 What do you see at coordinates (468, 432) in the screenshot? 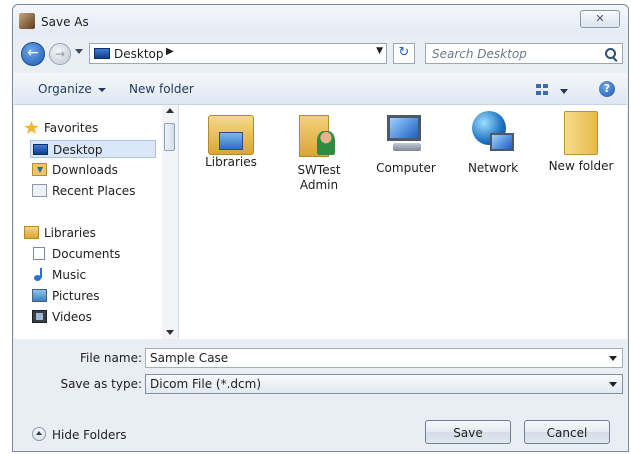
I see `save-button: Save` at bounding box center [468, 432].